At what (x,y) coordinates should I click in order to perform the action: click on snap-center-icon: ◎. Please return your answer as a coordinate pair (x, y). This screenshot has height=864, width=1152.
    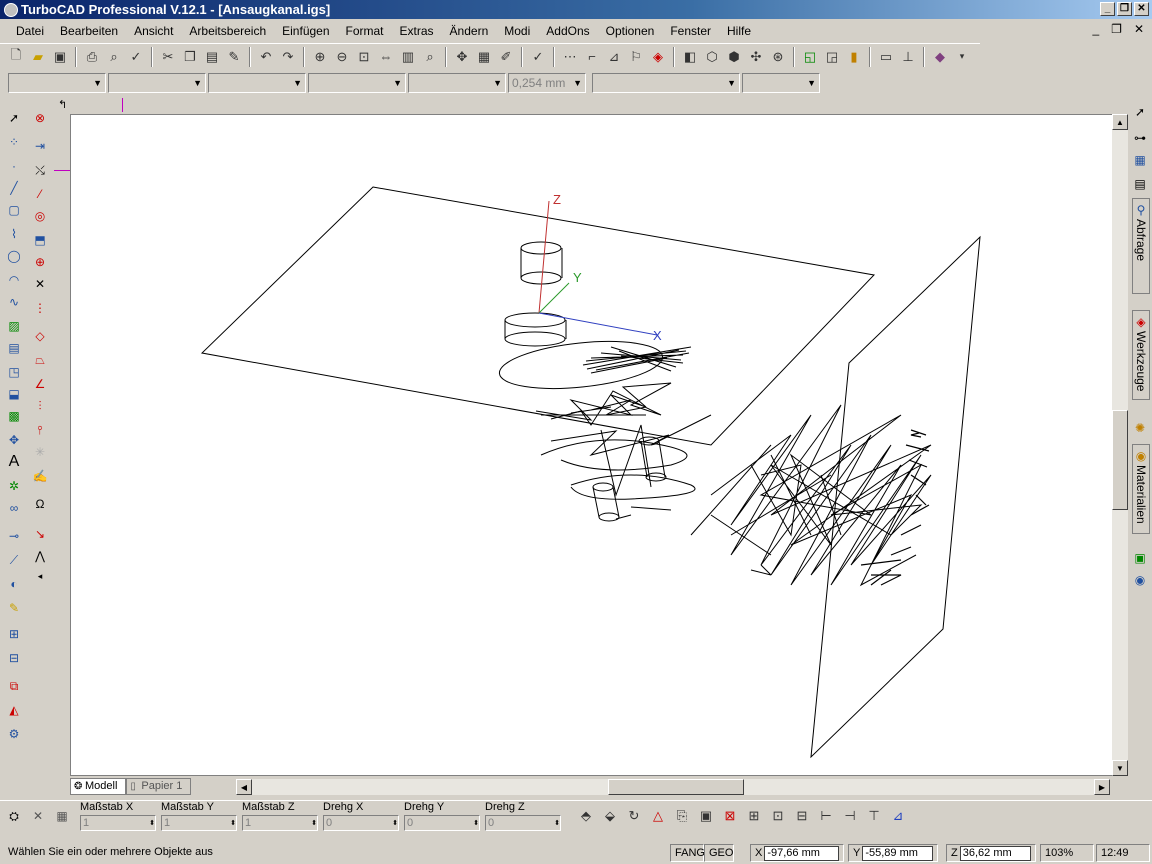
    Looking at the image, I should click on (40, 216).